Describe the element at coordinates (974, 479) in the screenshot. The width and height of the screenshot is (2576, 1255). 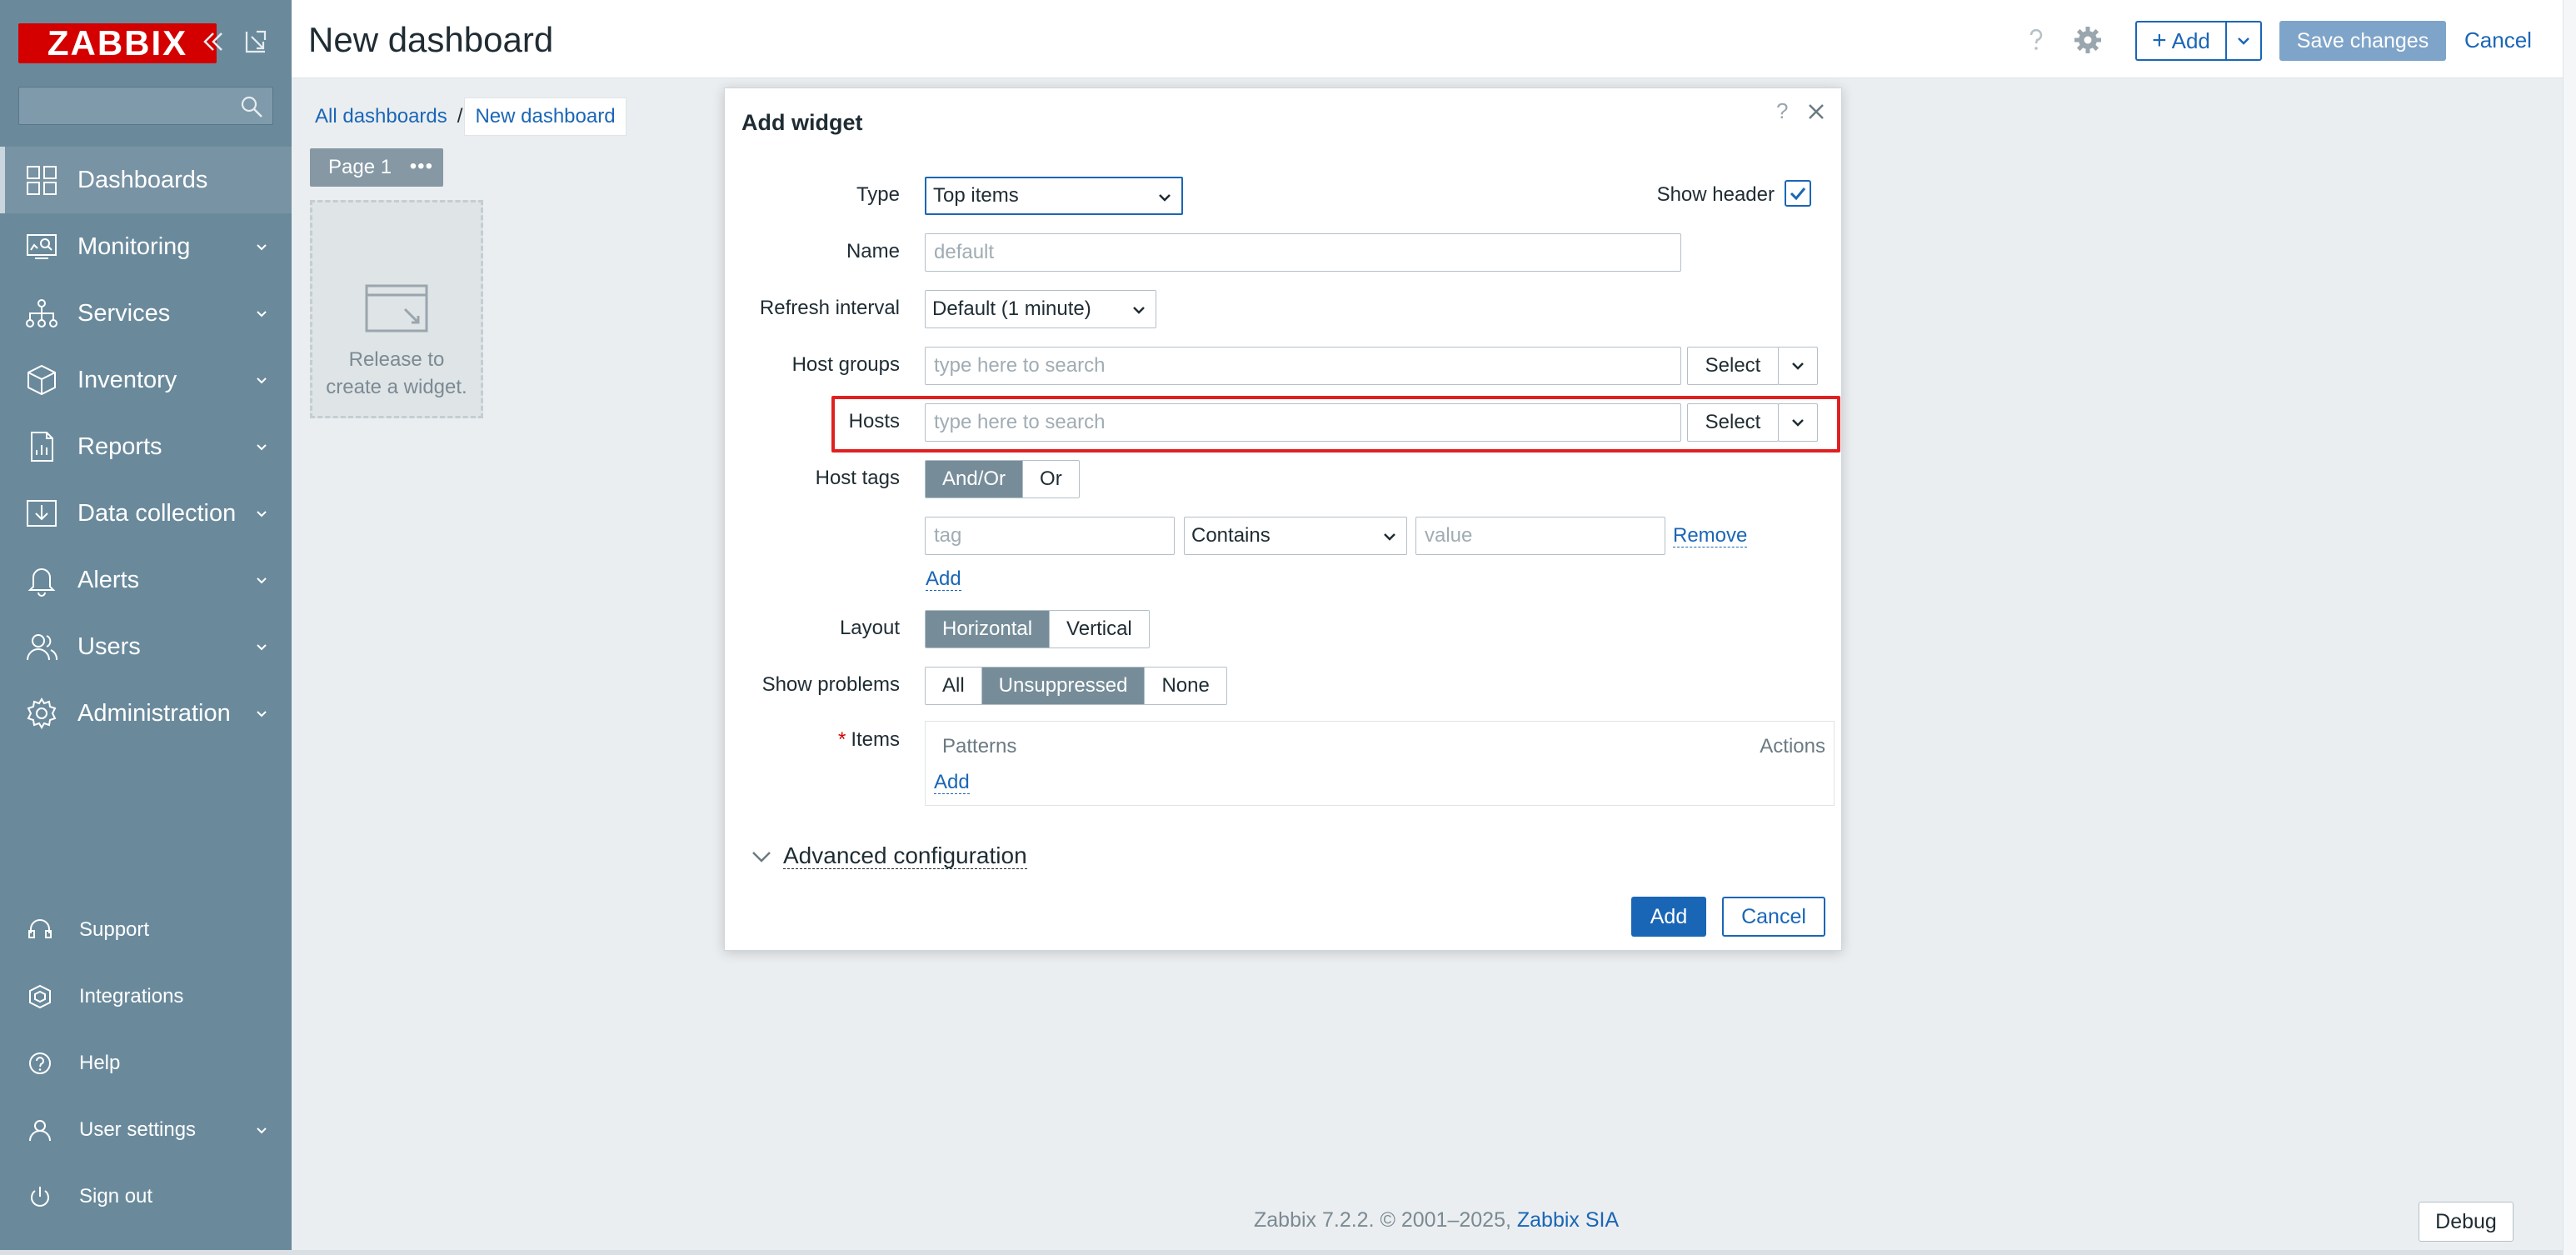
I see `host-tags-and-or-option: And/Or` at that location.